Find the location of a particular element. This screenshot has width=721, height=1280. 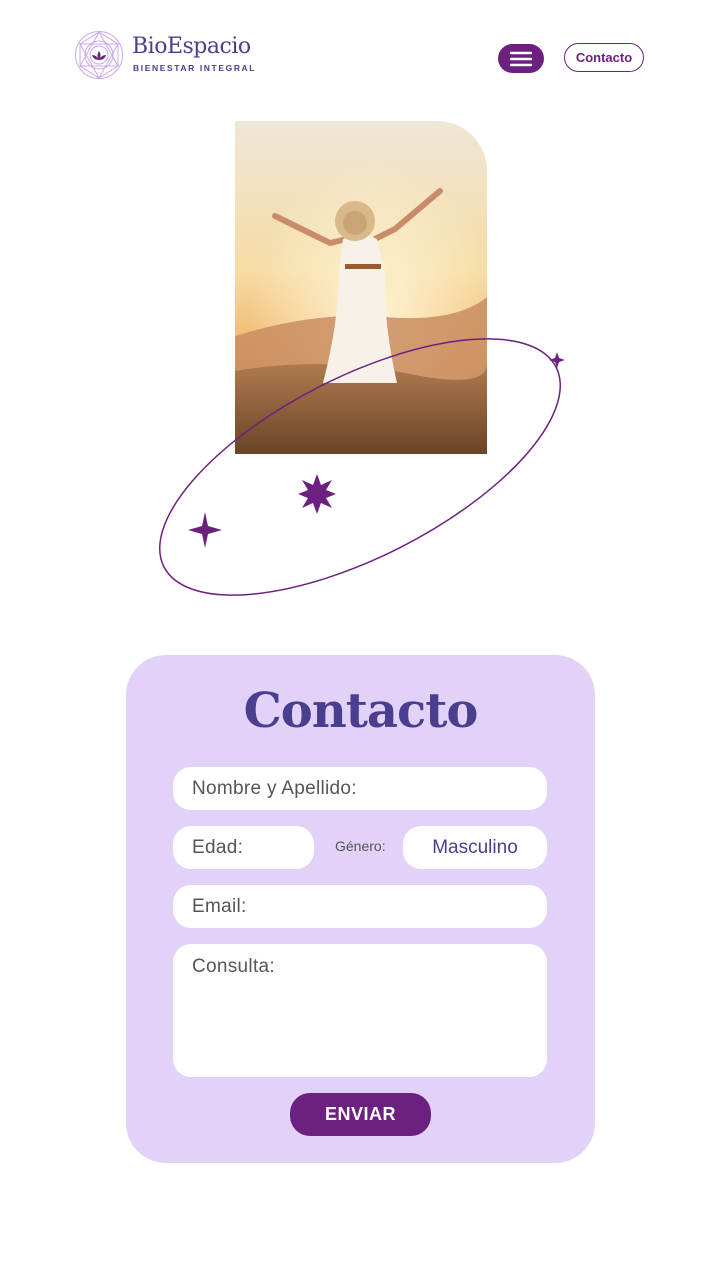

contact-button: Contacto is located at coordinates (604, 57).